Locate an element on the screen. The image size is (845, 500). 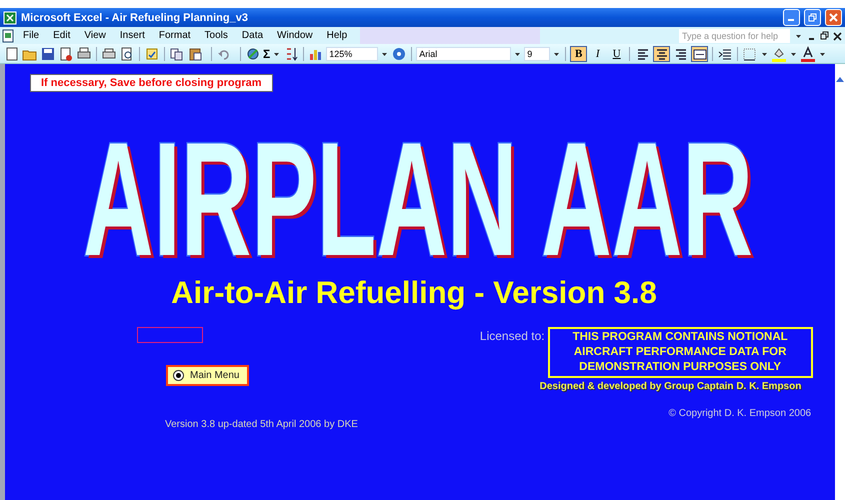
scroll-up-icon is located at coordinates (840, 79).